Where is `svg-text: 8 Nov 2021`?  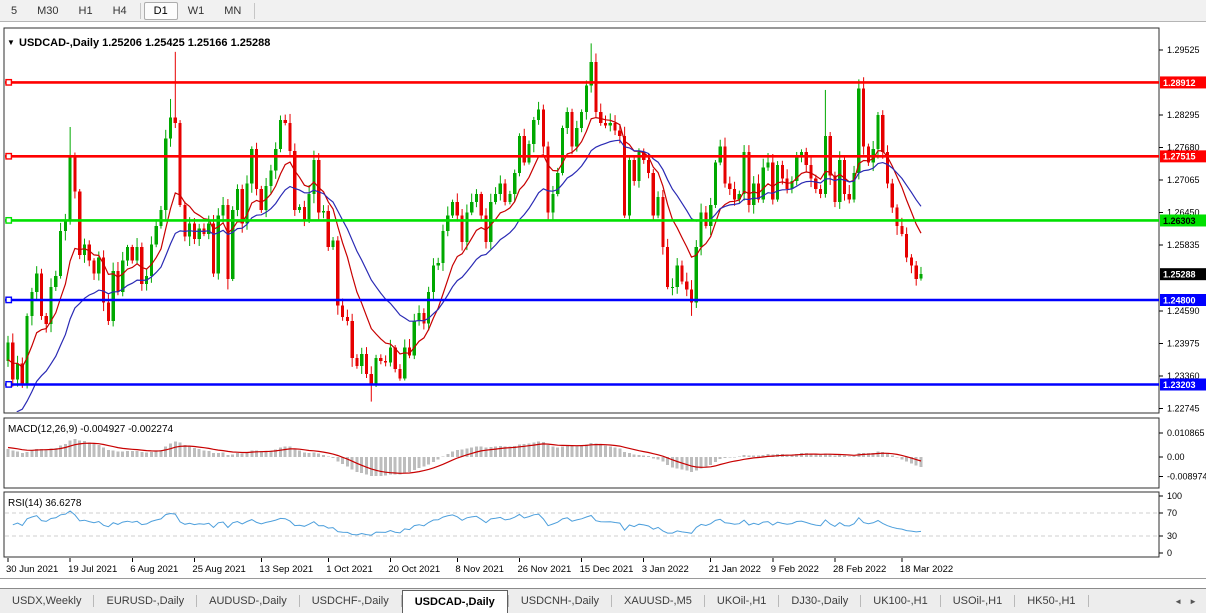 svg-text: 8 Nov 2021 is located at coordinates (479, 569).